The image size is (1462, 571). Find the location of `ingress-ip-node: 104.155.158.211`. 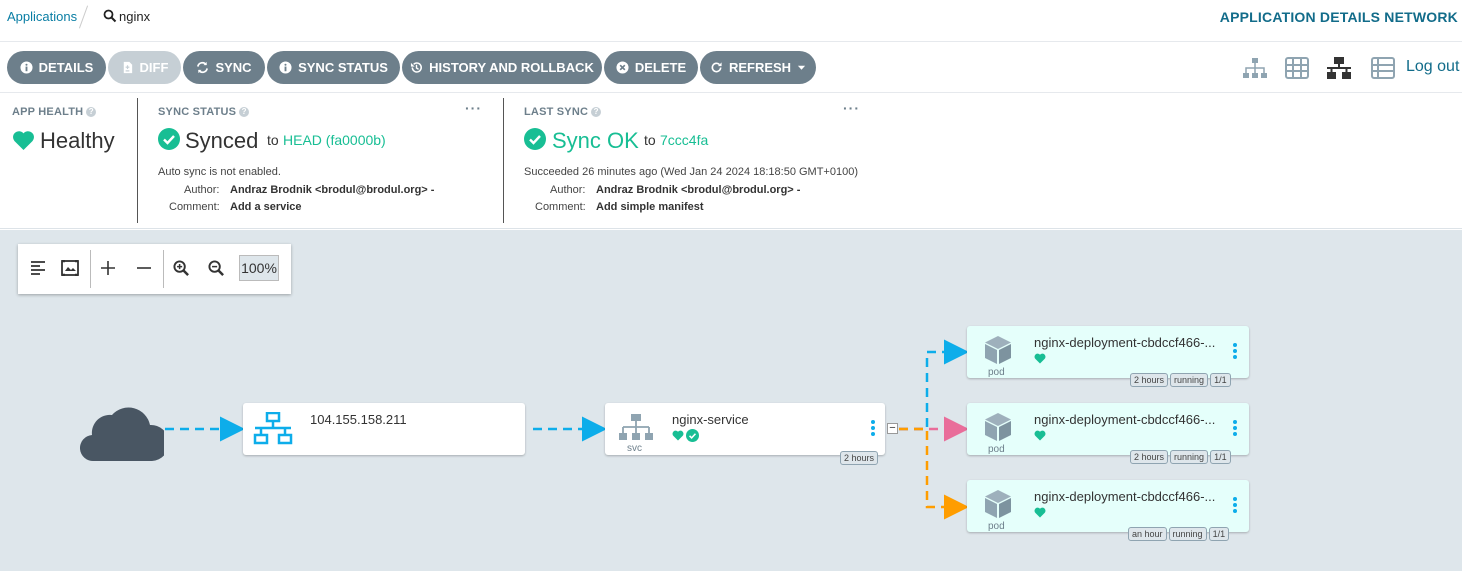

ingress-ip-node: 104.155.158.211 is located at coordinates (384, 429).